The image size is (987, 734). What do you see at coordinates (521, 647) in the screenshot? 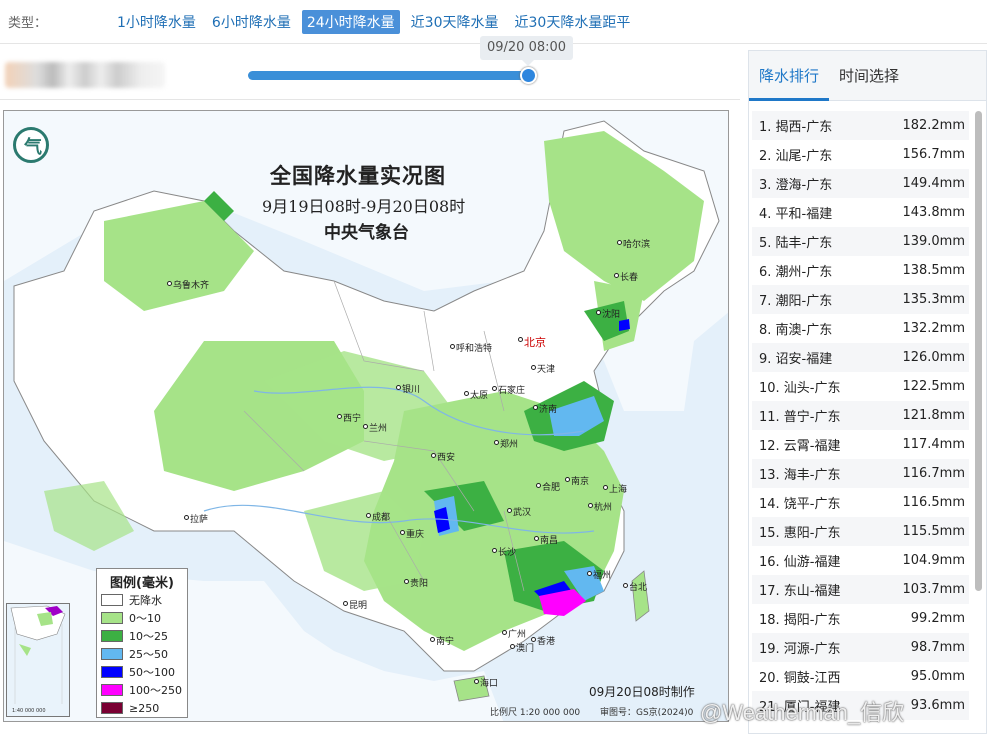
I see `city-macau: 澳门` at bounding box center [521, 647].